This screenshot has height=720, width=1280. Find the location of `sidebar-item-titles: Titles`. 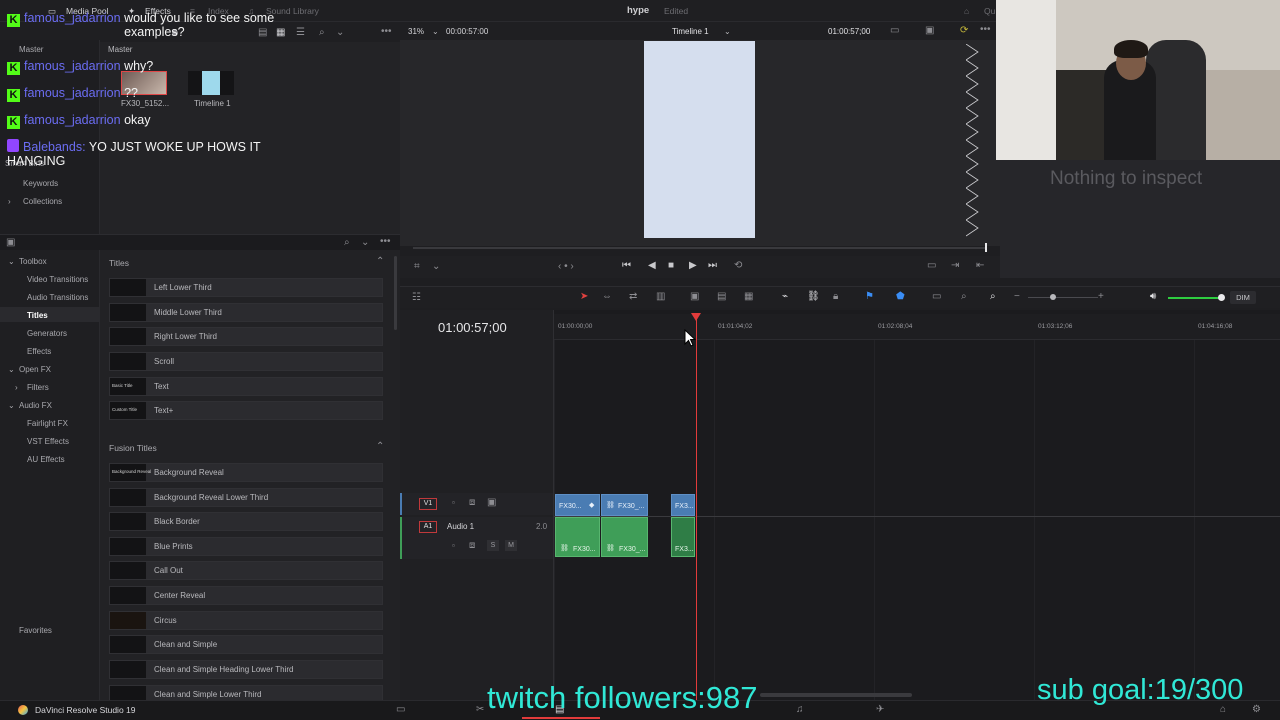

sidebar-item-titles: Titles is located at coordinates (37, 315).